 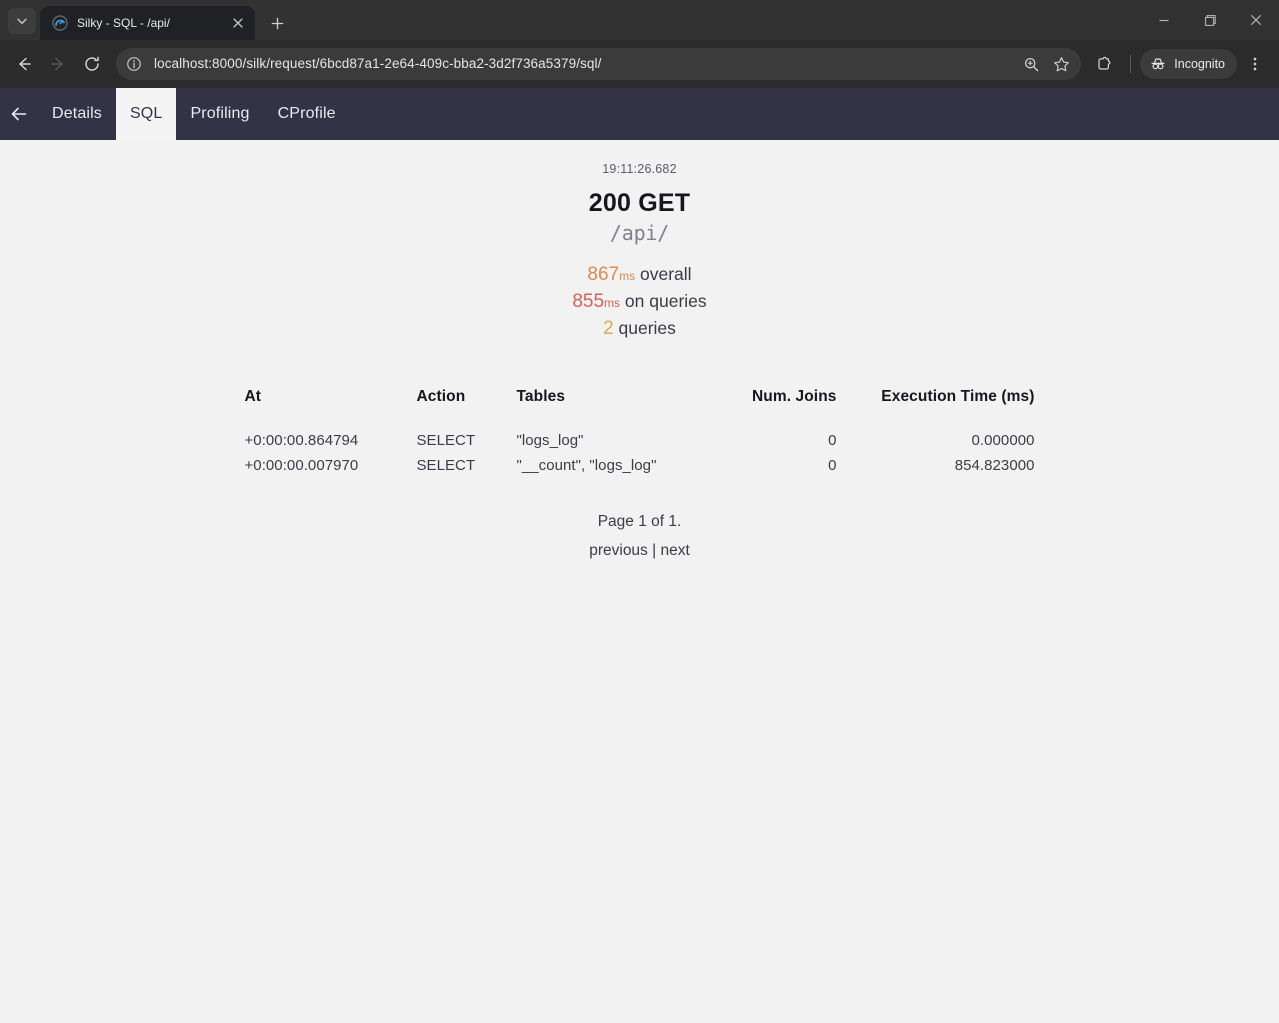 What do you see at coordinates (622, 408) in the screenshot?
I see `column-header-tables: Tables` at bounding box center [622, 408].